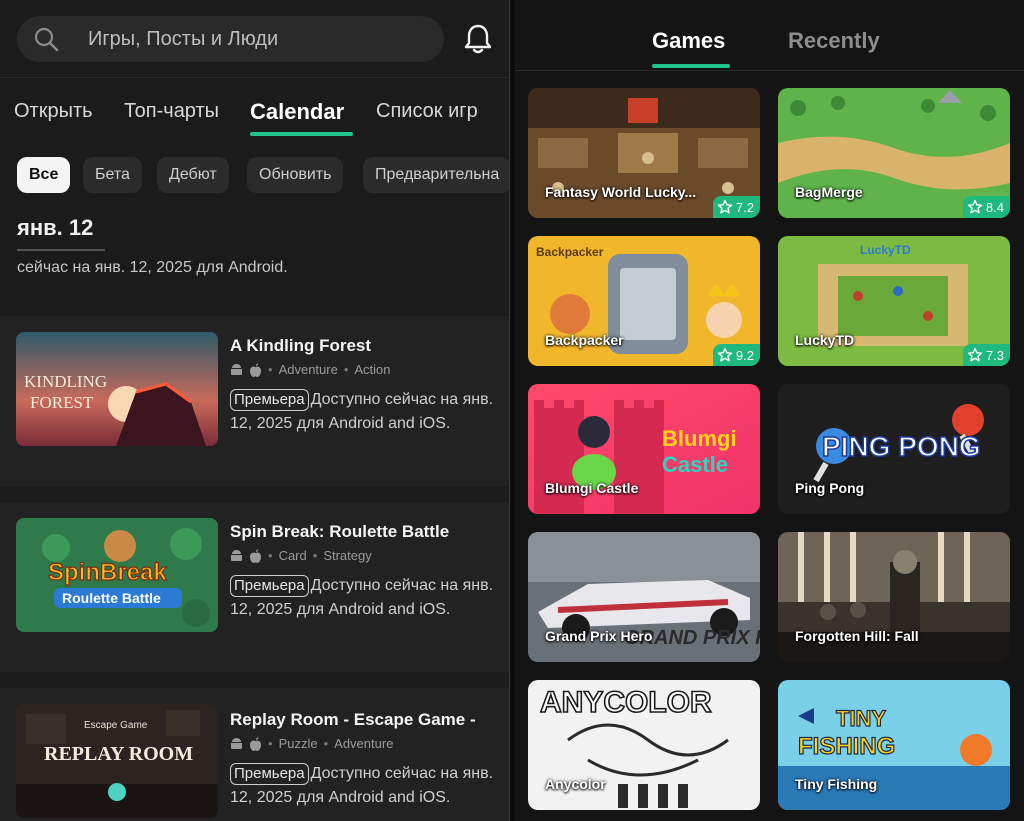 This screenshot has height=821, width=1024. Describe the element at coordinates (599, 636) in the screenshot. I see `game-name: Grand Prix Hero` at that location.